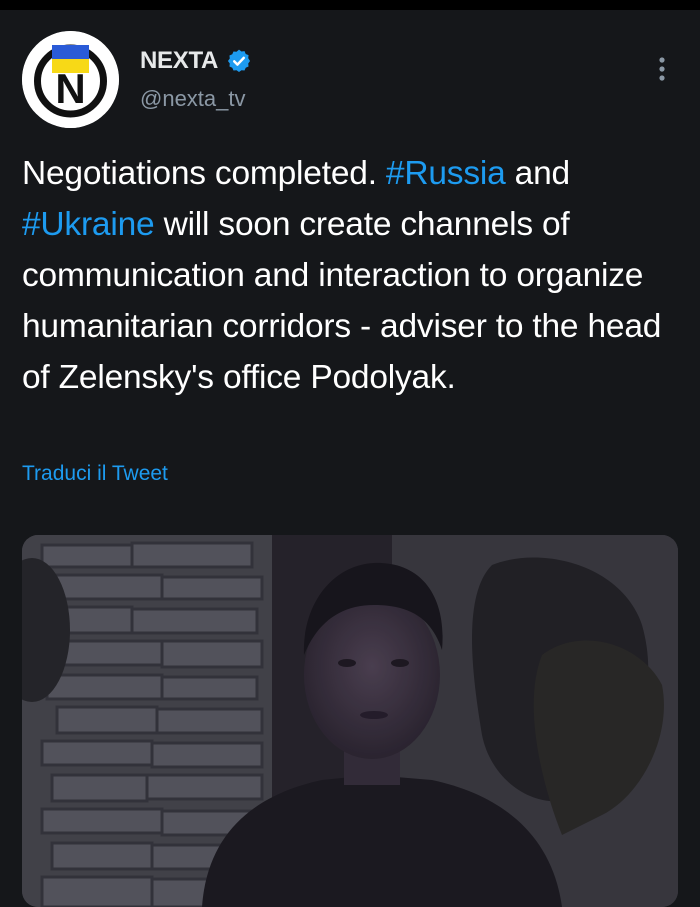 This screenshot has height=907, width=700. I want to click on svg-text: N, so click(70, 88).